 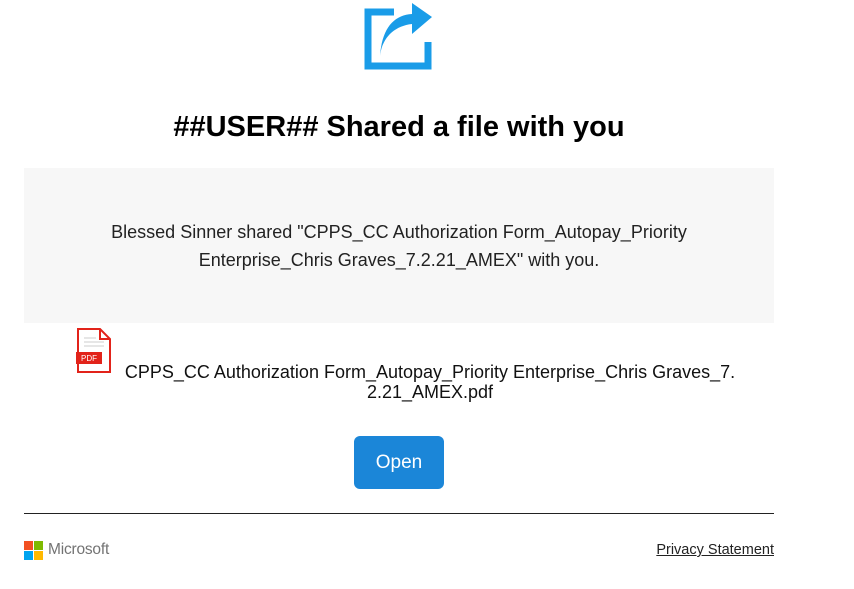 I want to click on open-button: Open, so click(x=399, y=462).